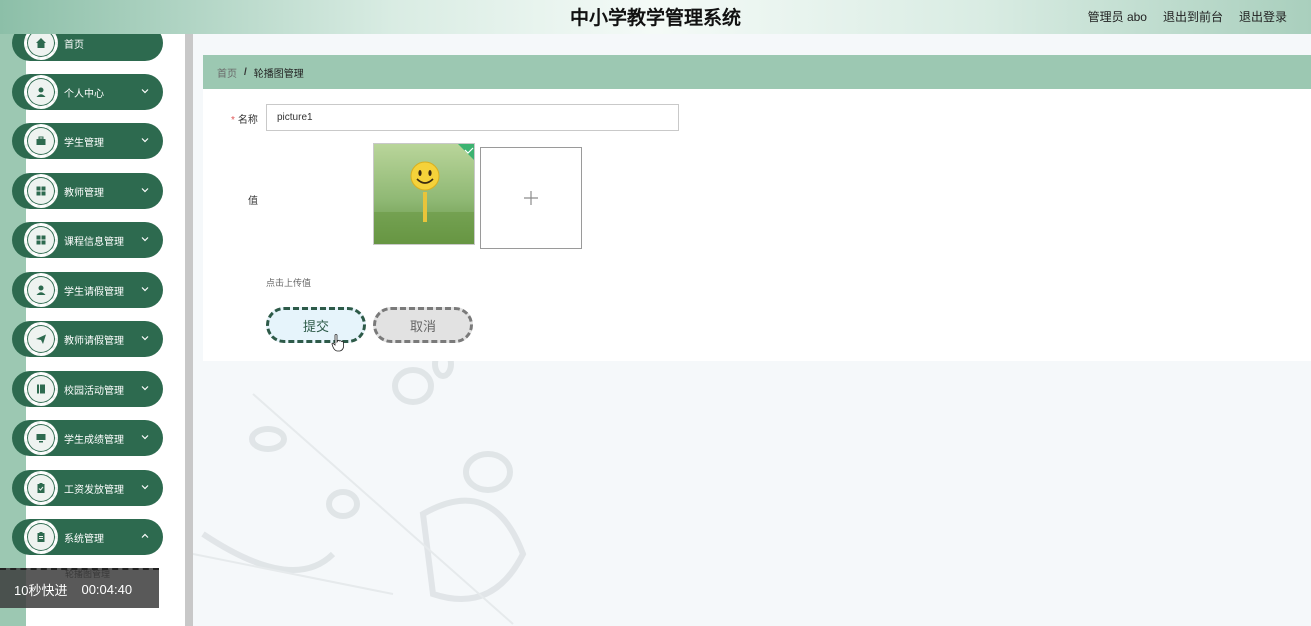  What do you see at coordinates (84, 143) in the screenshot?
I see `sidebar-item-label: 学生管理` at bounding box center [84, 143].